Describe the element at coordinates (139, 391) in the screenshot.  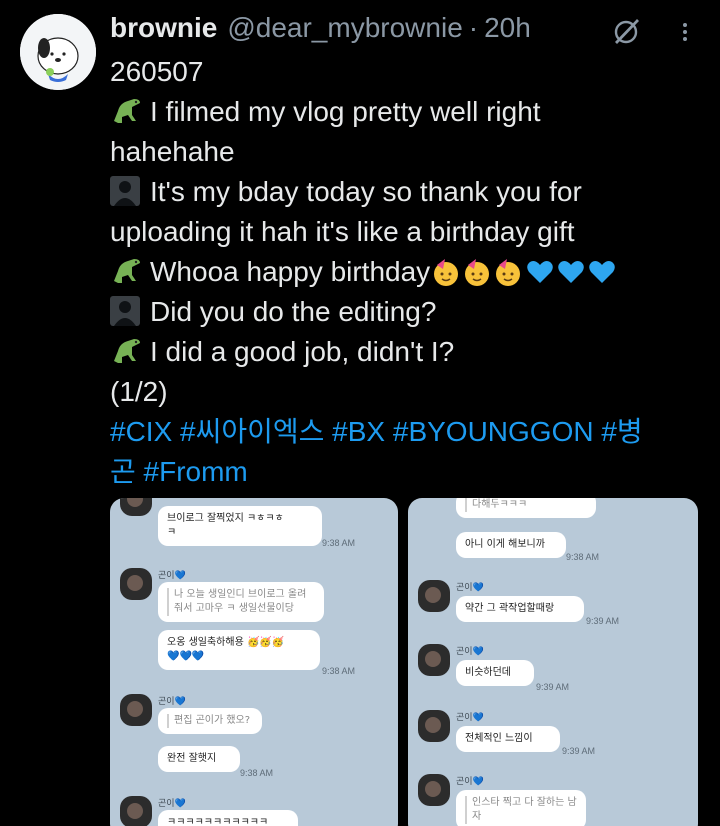
I see `part-indicator: (1/2)` at that location.